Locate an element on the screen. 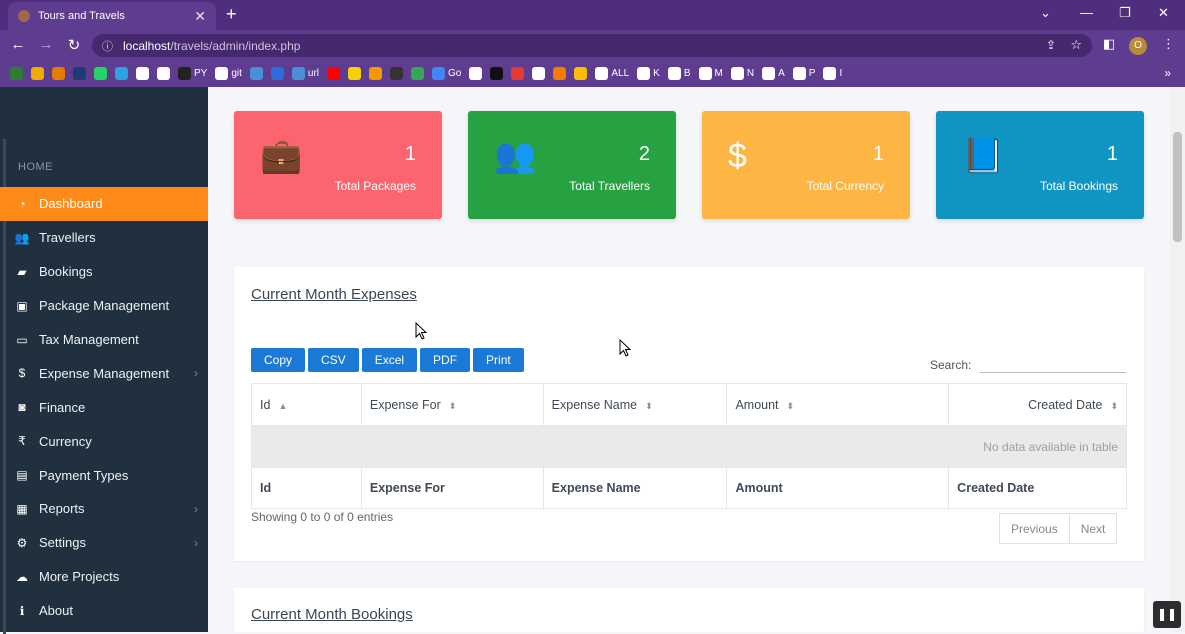 The image size is (1185, 634). column-header: Created Date ⬍ is located at coordinates (1037, 404).